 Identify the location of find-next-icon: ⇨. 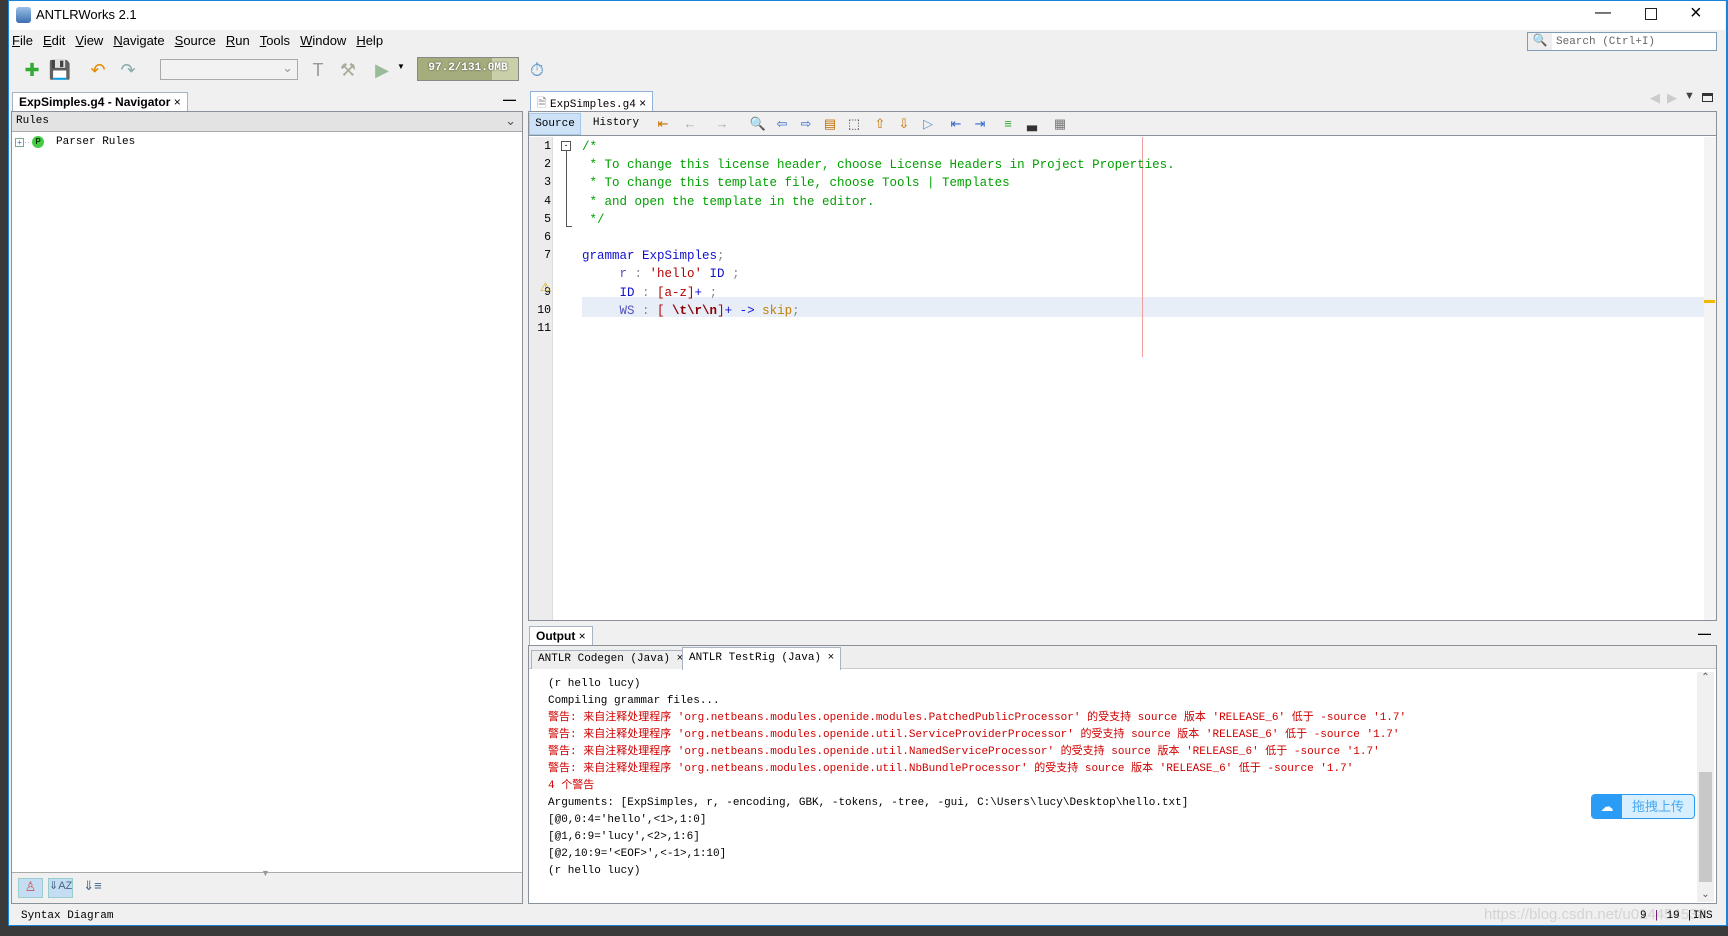
(806, 125).